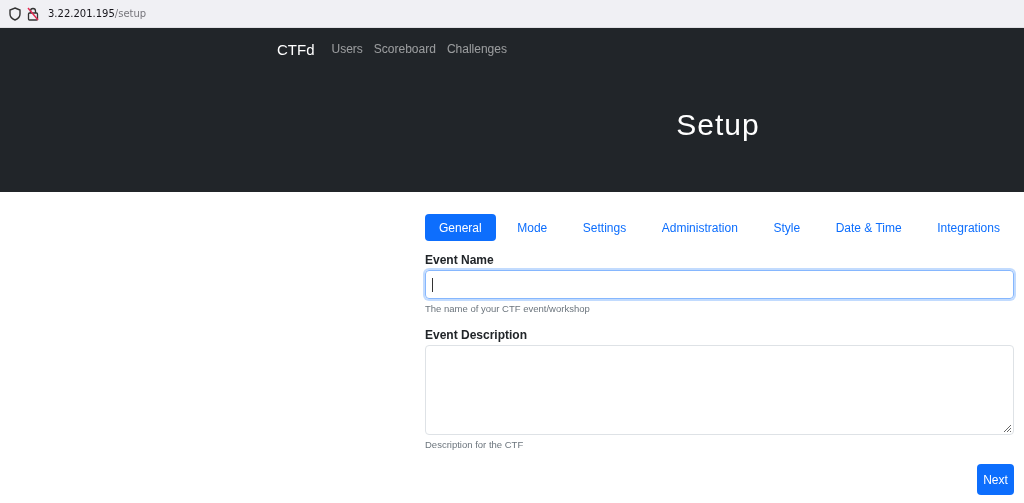 The width and height of the screenshot is (1024, 503). I want to click on nav-link: Users, so click(347, 49).